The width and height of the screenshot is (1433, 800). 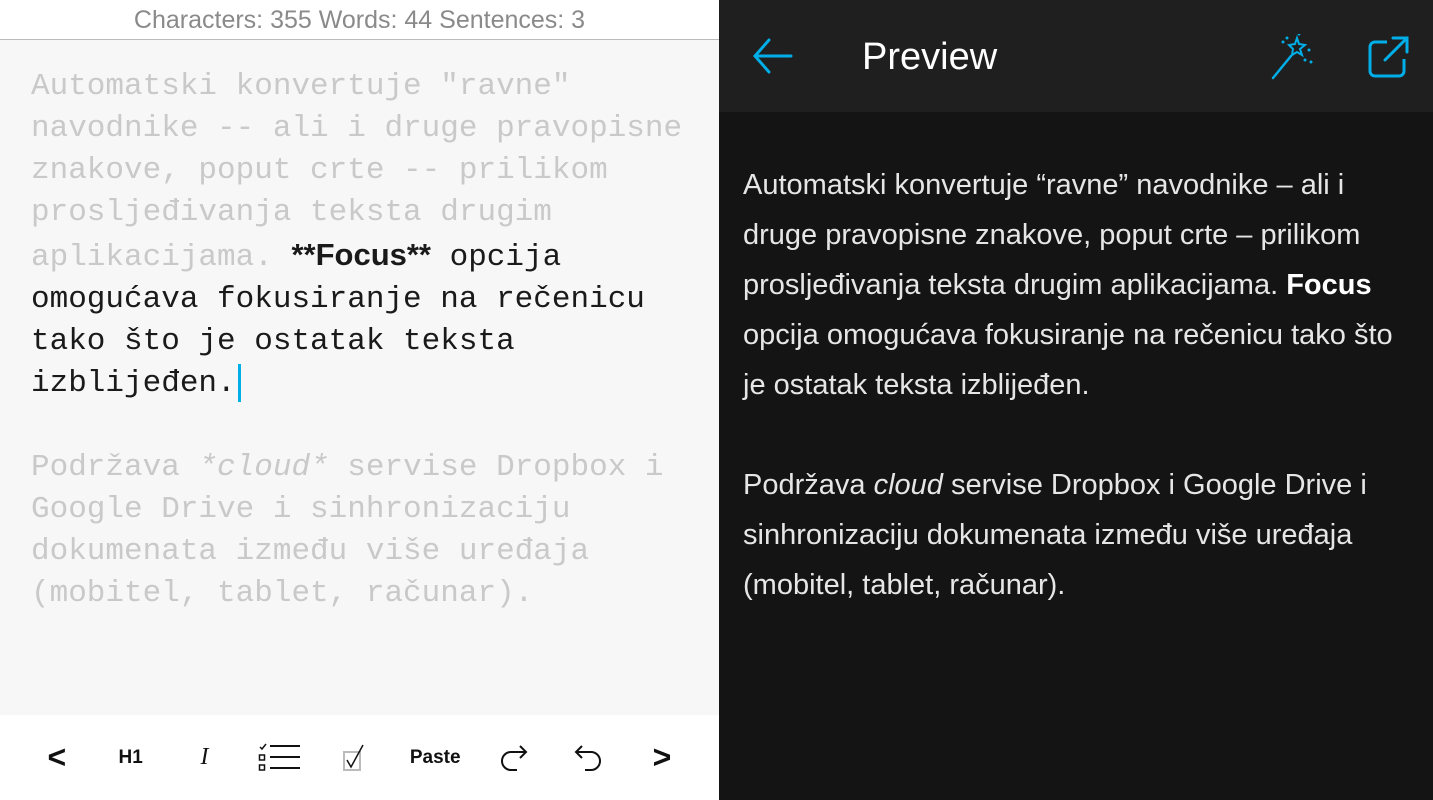 I want to click on checkbox-button, so click(x=356, y=758).